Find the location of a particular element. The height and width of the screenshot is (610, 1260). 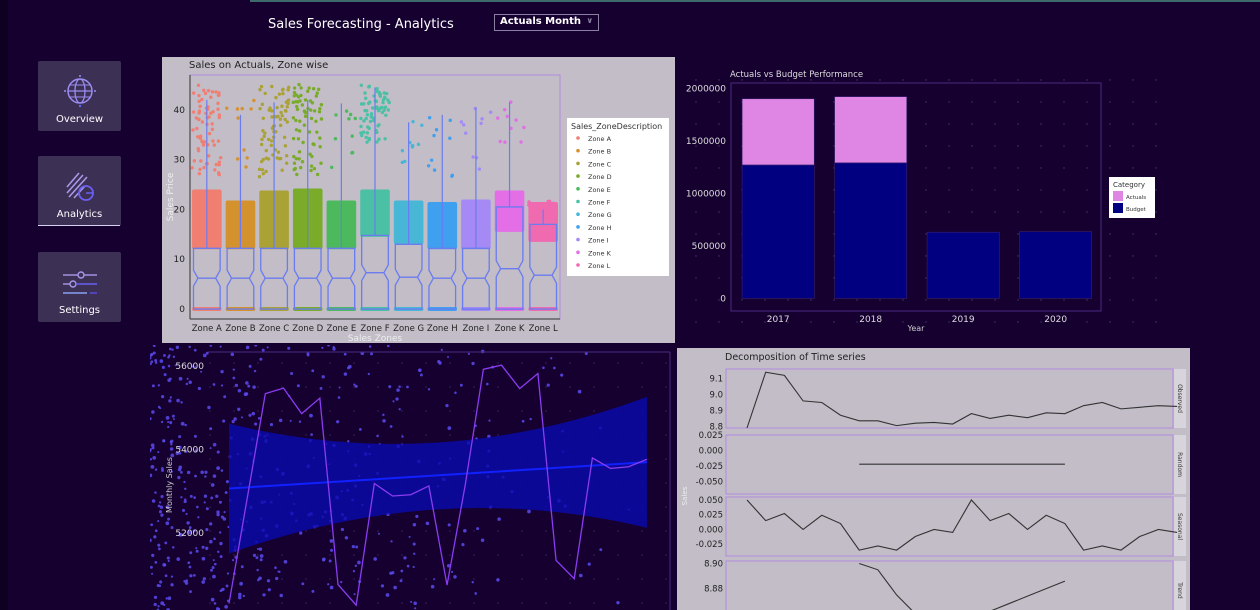

x-tick-label: Zone F is located at coordinates (374, 329).